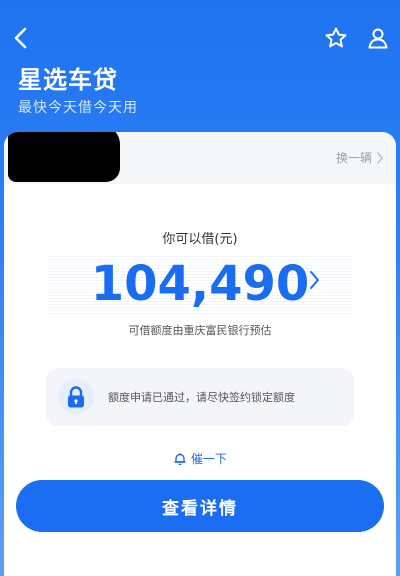  I want to click on car-selector-row: 换一辆, so click(200, 158).